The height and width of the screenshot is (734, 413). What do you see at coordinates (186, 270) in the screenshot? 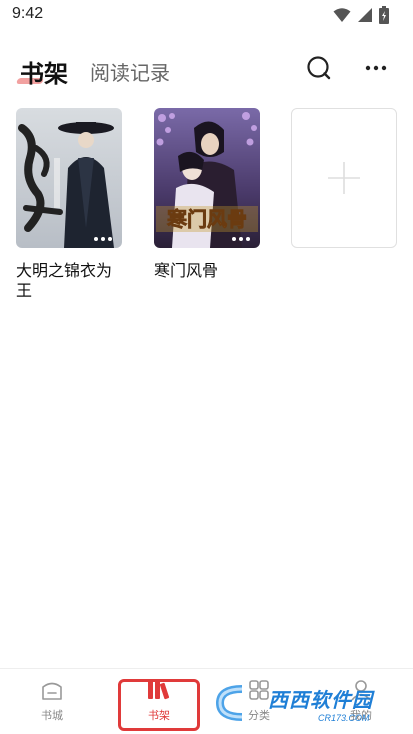
I see `book-title: 寒门风骨` at bounding box center [186, 270].